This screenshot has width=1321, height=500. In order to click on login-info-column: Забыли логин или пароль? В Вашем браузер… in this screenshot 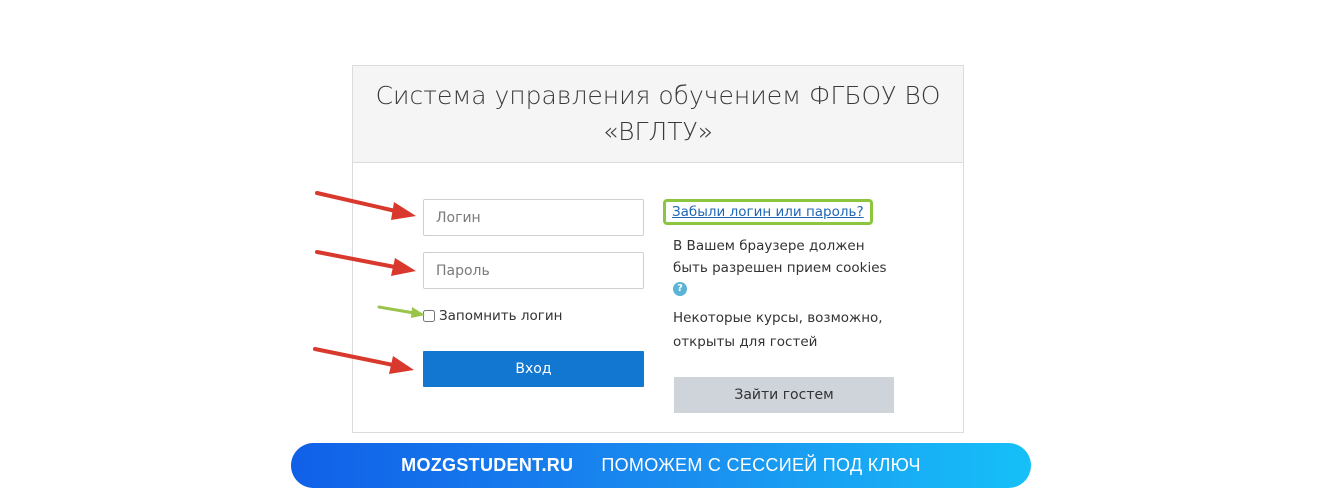, I will do `click(798, 276)`.